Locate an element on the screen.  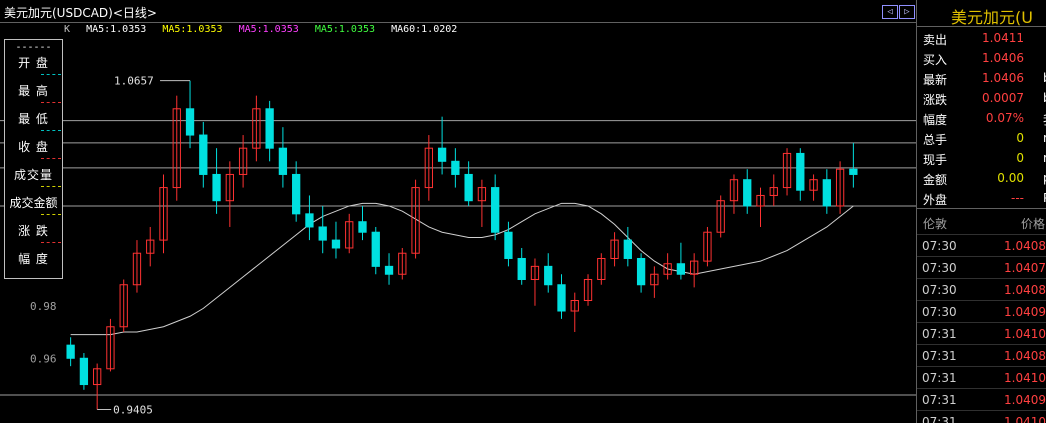
quote-row: 卖出 1.0411 is located at coordinates (981, 38).